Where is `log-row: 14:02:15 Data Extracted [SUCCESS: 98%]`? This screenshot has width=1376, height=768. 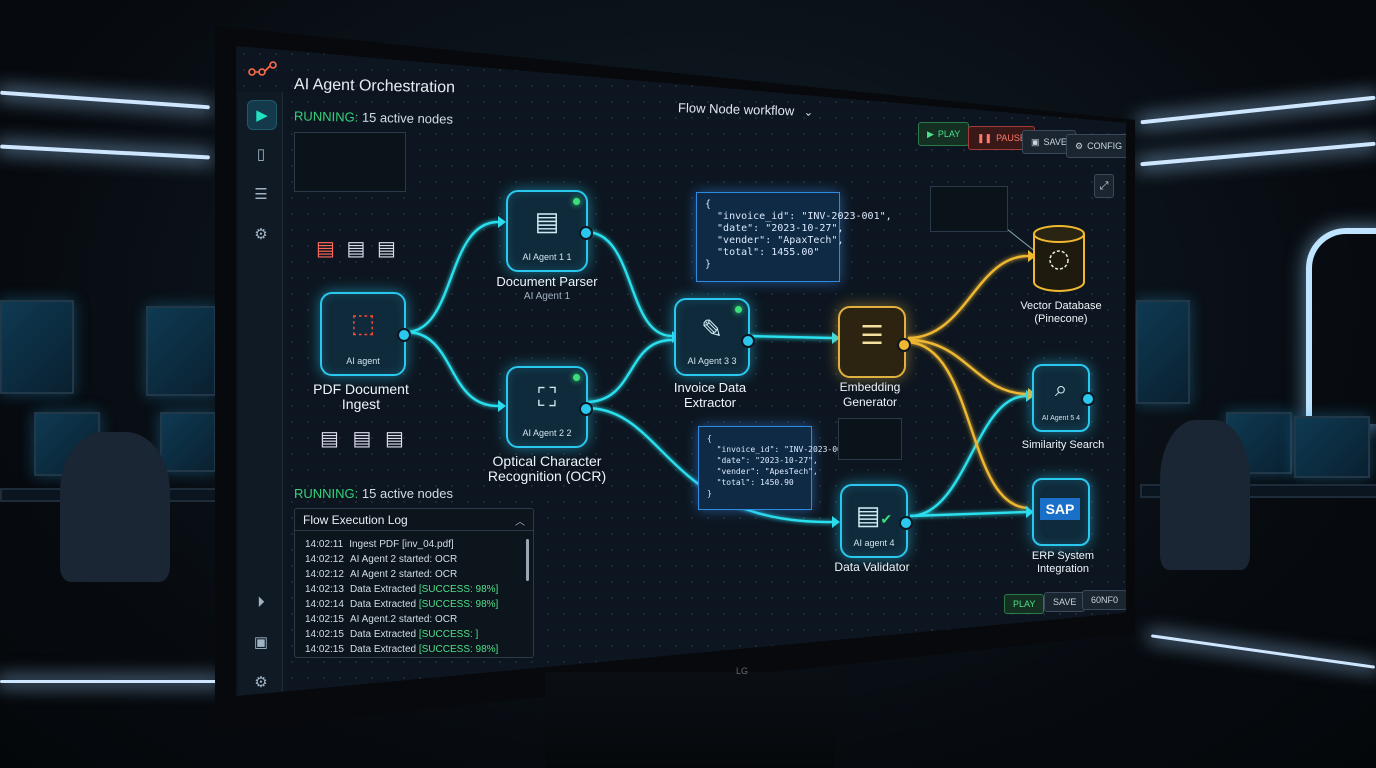 log-row: 14:02:15 Data Extracted [SUCCESS: 98%] is located at coordinates (401, 649).